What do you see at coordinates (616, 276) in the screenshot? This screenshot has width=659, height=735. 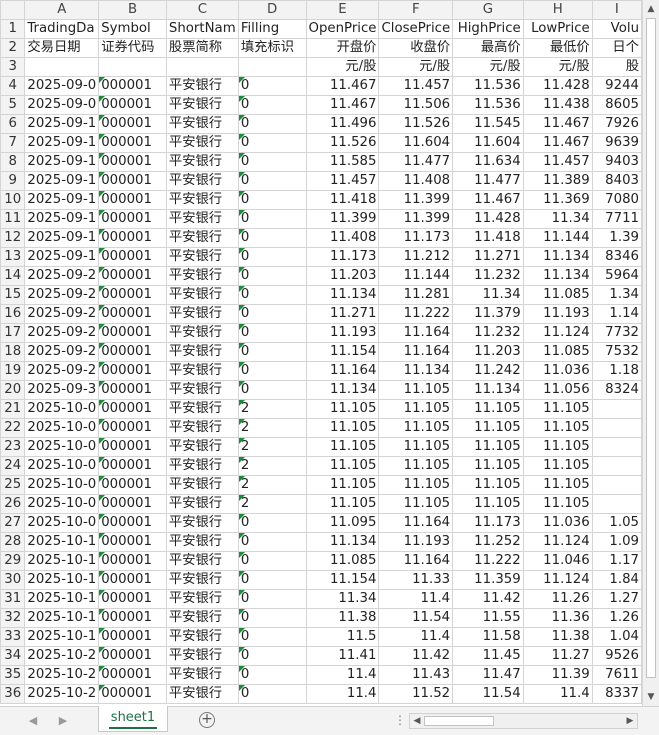 I see `table-cell: 5964` at bounding box center [616, 276].